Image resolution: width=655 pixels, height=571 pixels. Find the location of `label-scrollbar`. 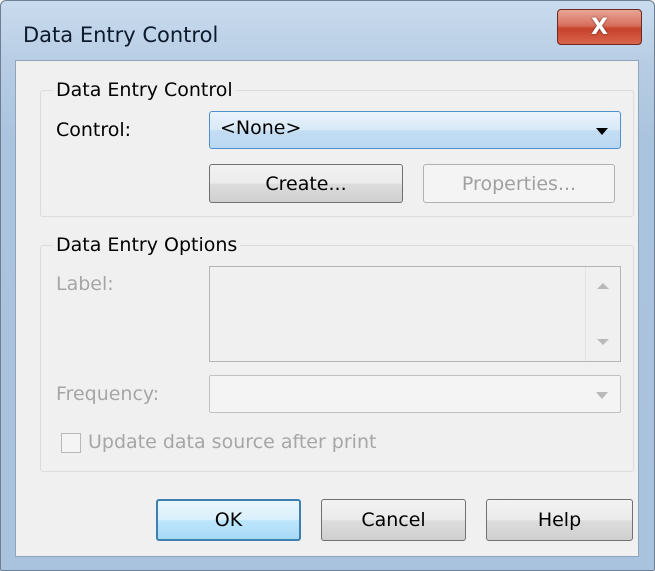

label-scrollbar is located at coordinates (602, 314).